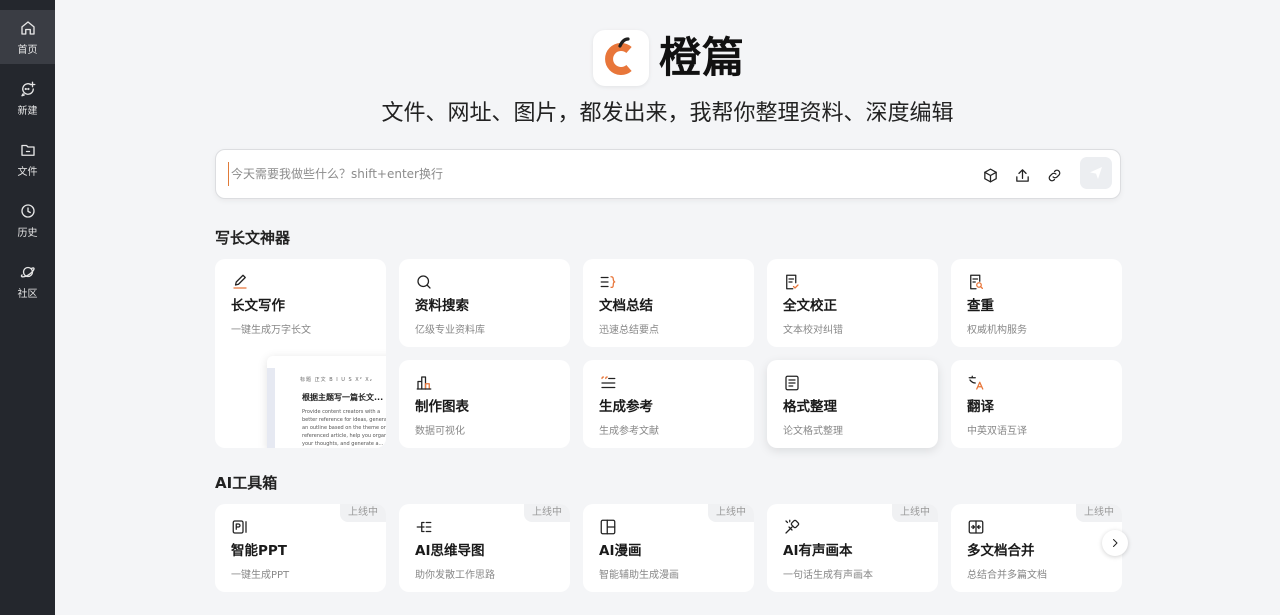  I want to click on proofread-icon, so click(793, 282).